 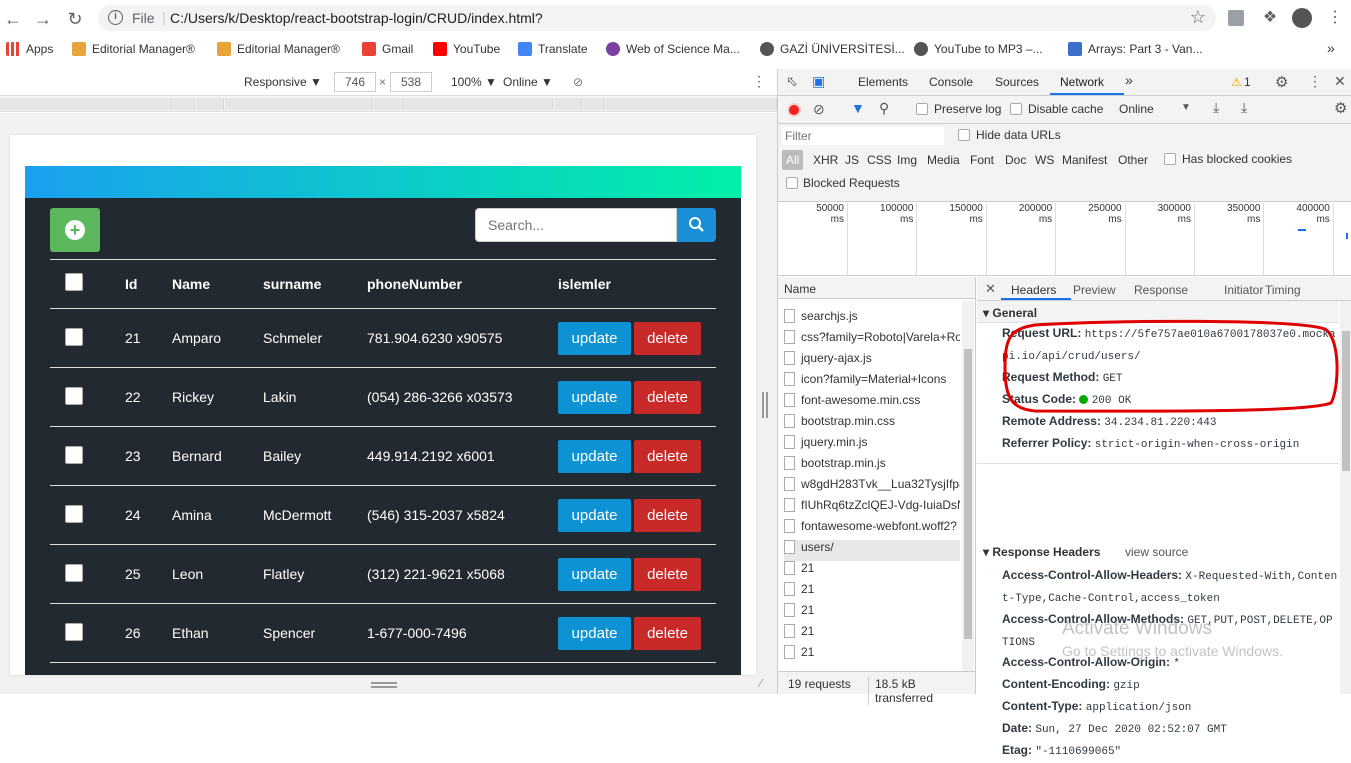 I want to click on more-tabs: », so click(x=1129, y=80).